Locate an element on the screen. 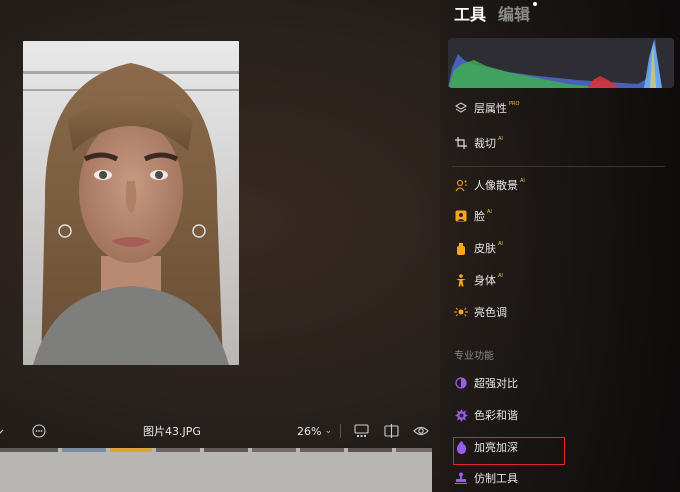 The image size is (680, 492). tool-label: 亮色调 is located at coordinates (490, 312).